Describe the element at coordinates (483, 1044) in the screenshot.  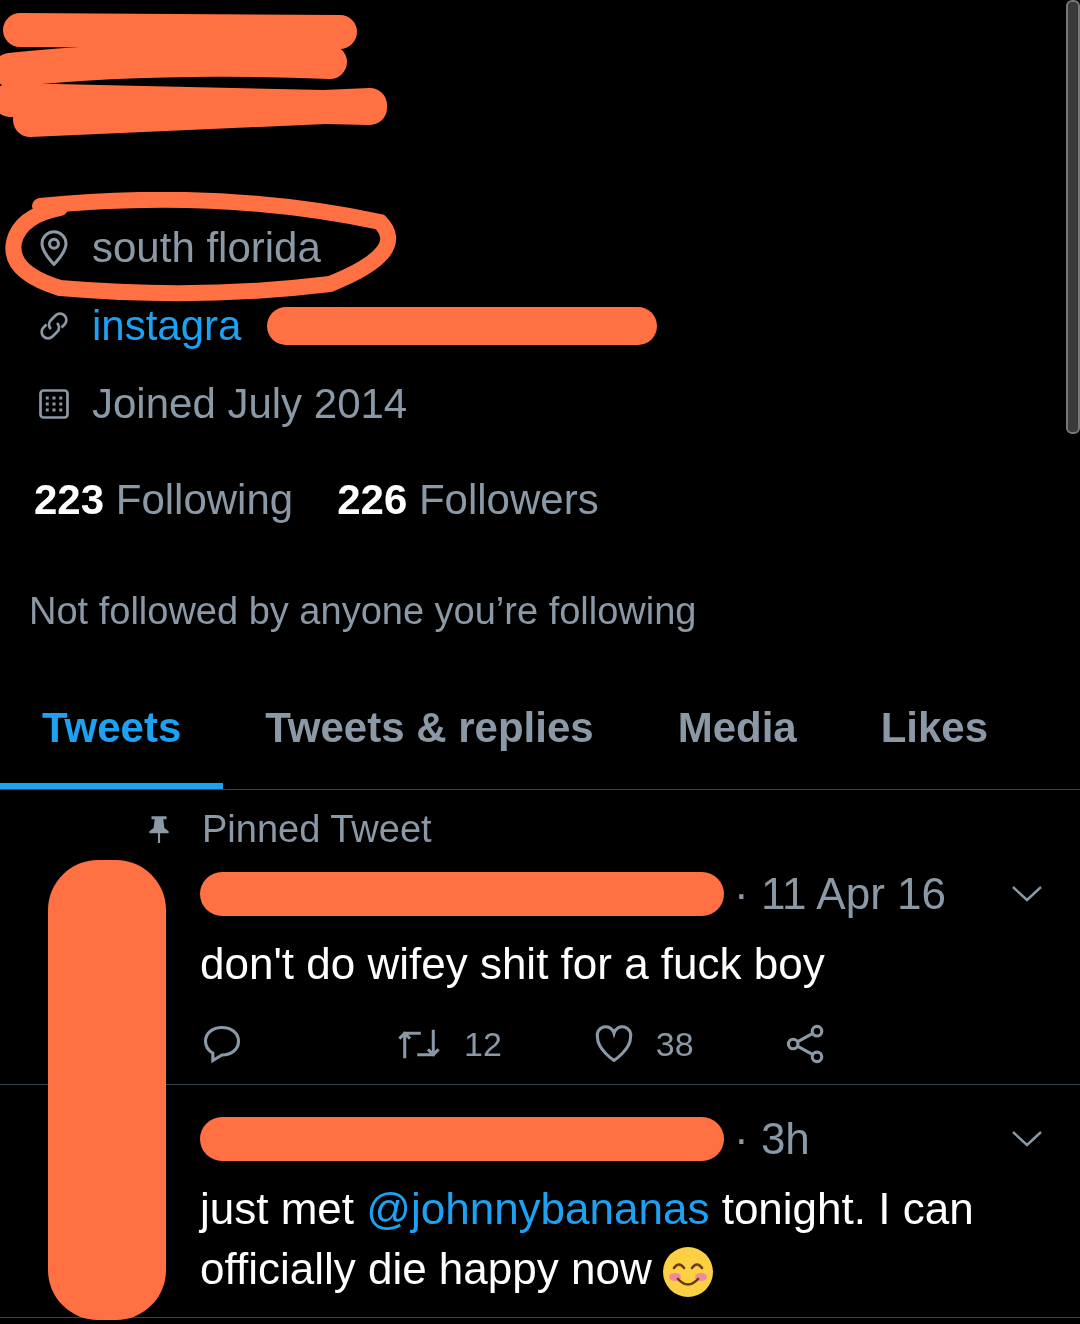
I see `retweet-count: 12` at that location.